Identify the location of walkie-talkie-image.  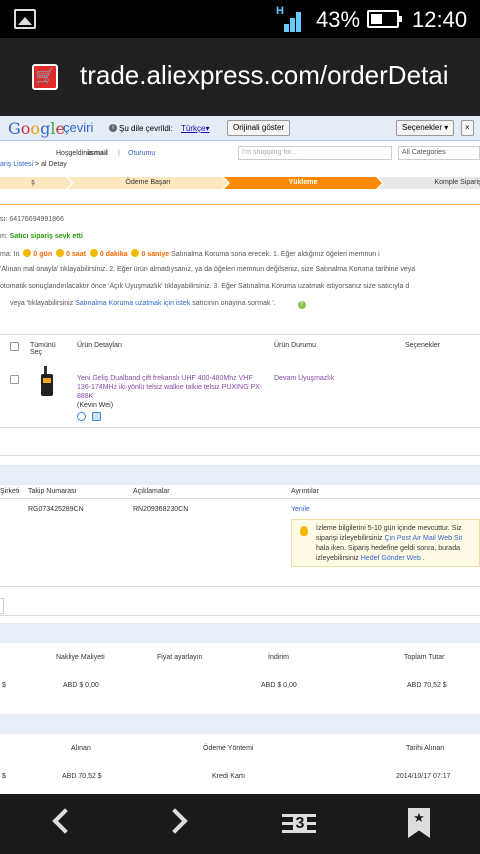
(47, 382).